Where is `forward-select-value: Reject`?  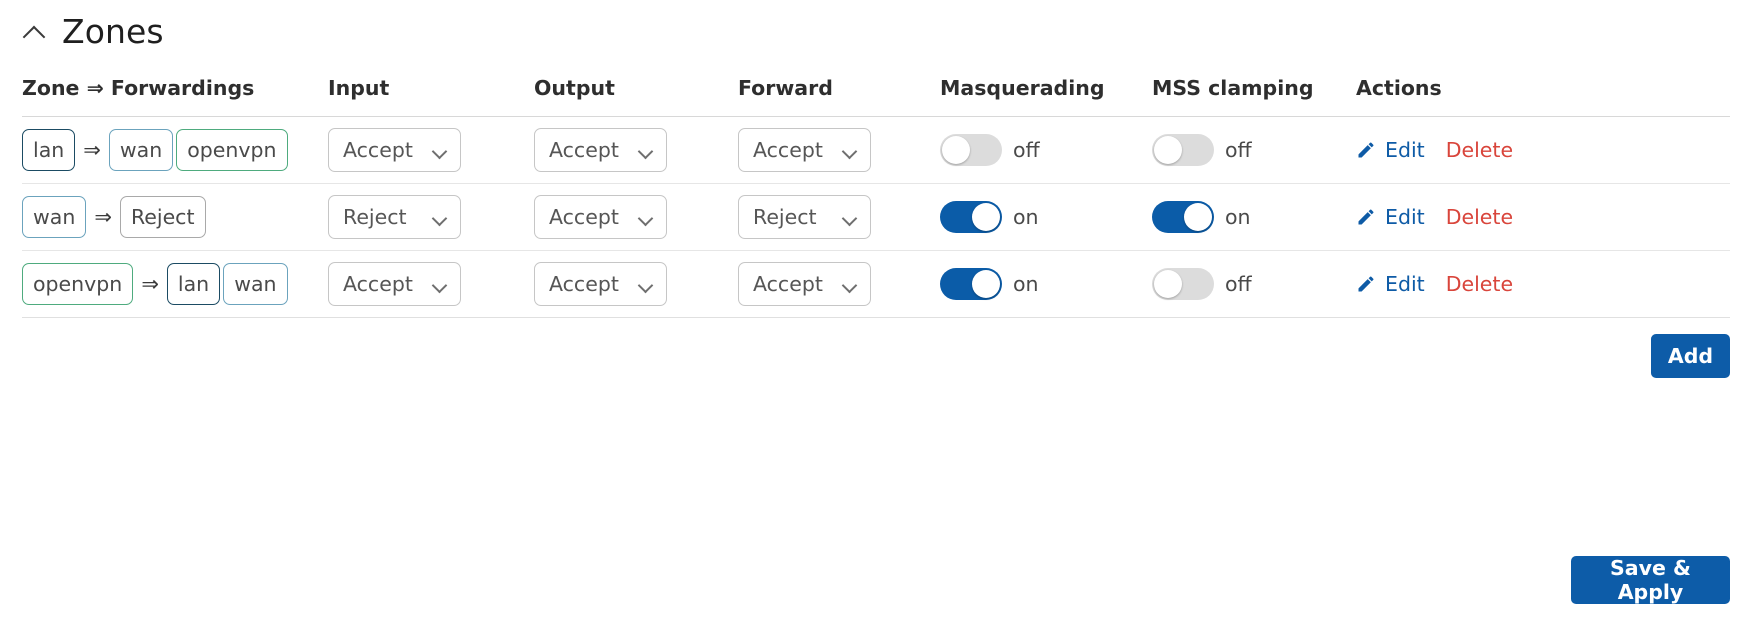
forward-select-value: Reject is located at coordinates (785, 217).